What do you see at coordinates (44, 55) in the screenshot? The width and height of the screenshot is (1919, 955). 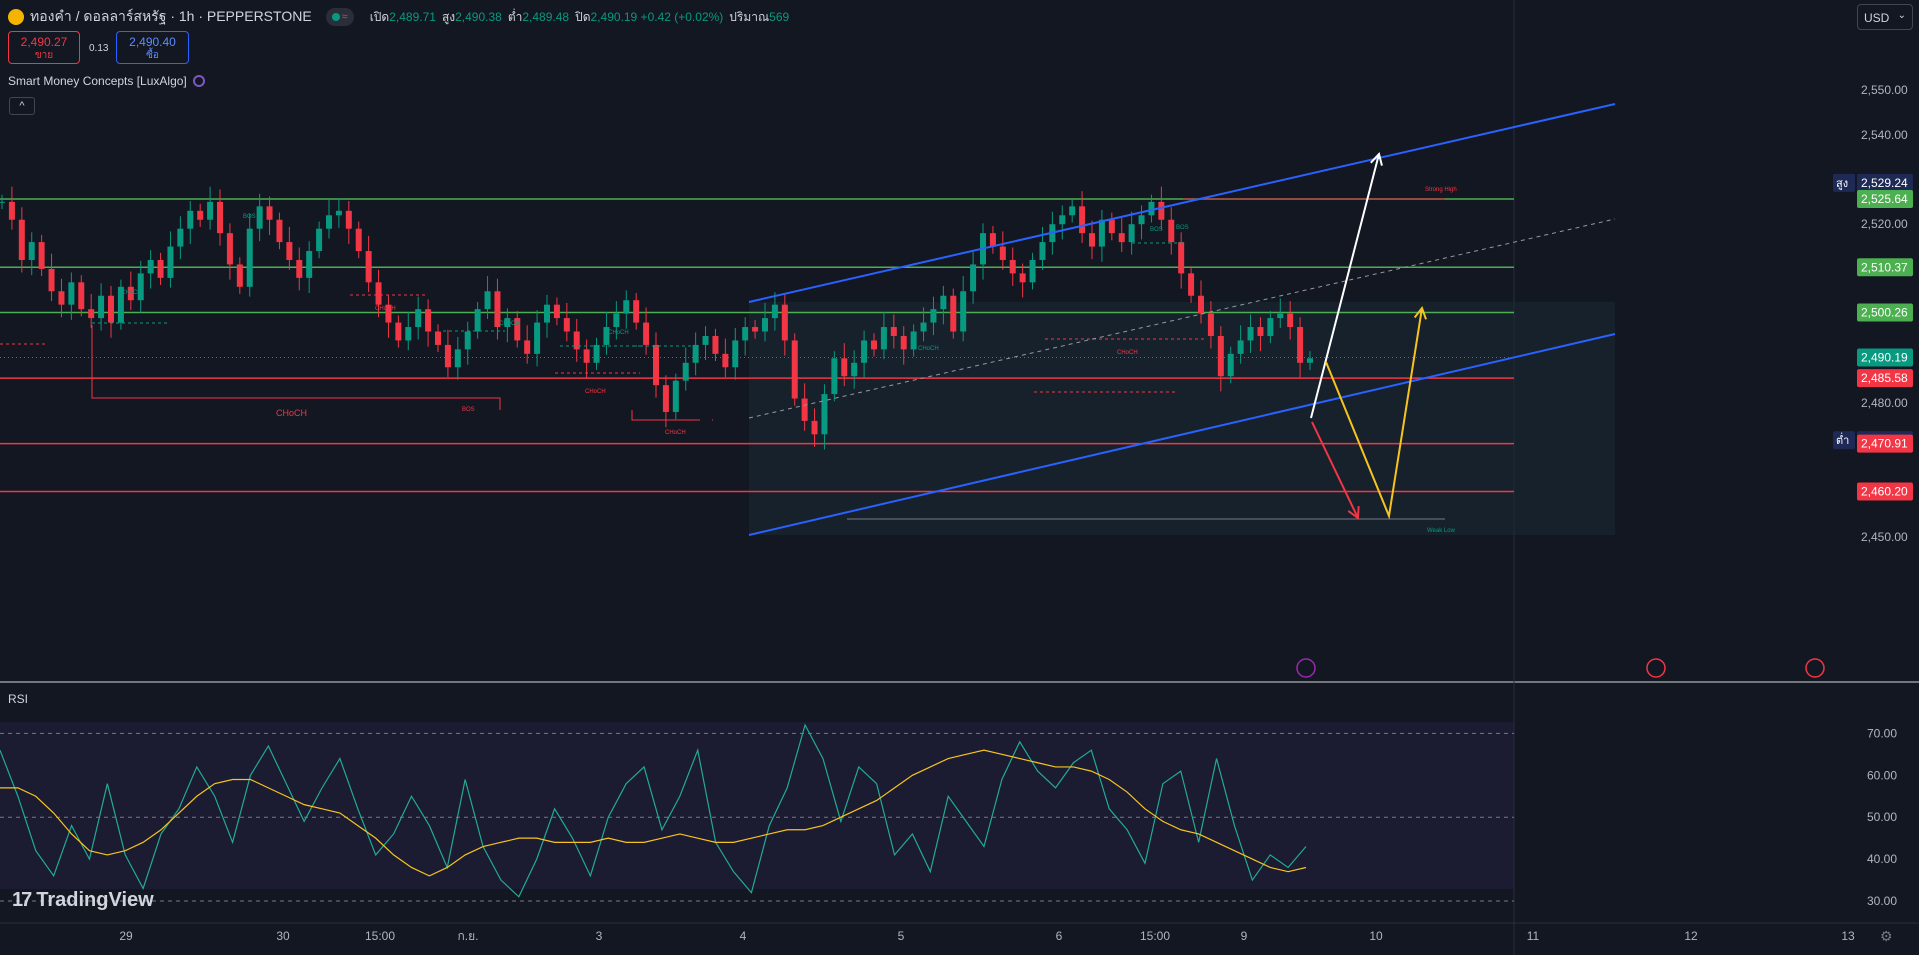 I see `sell-label: ขาย` at bounding box center [44, 55].